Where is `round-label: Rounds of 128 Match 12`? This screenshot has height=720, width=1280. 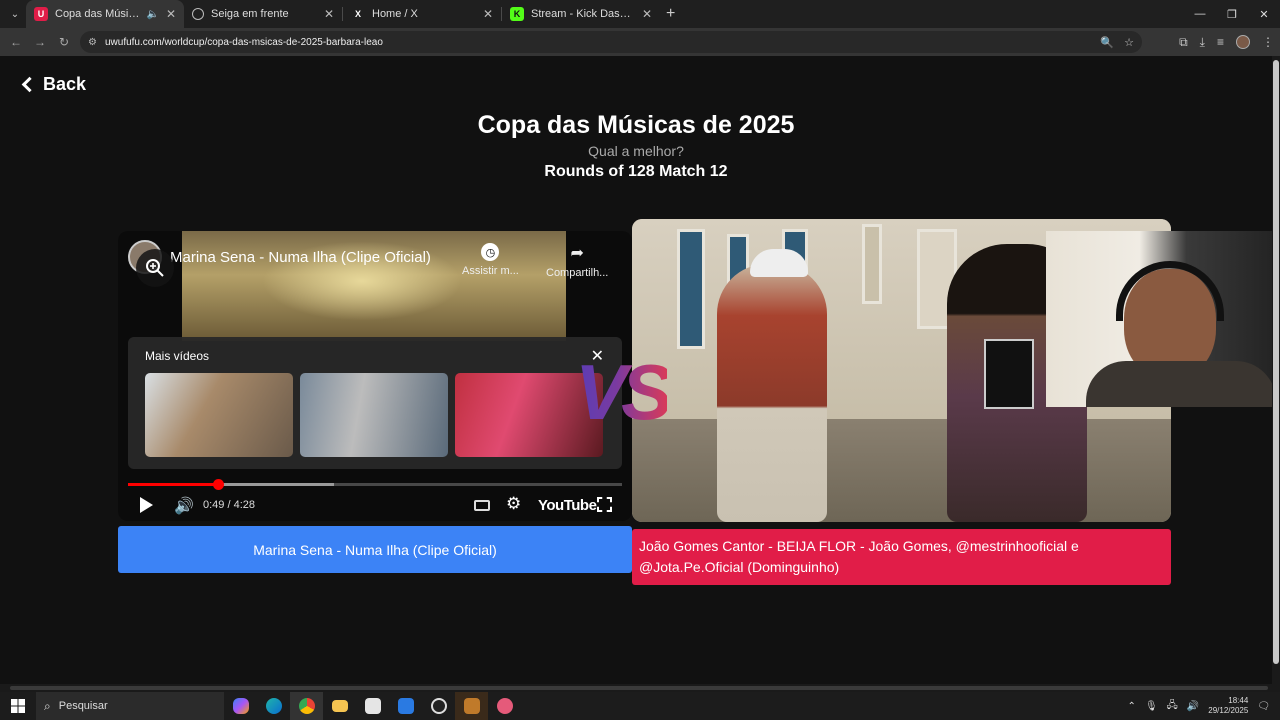
round-label: Rounds of 128 Match 12 is located at coordinates (636, 171).